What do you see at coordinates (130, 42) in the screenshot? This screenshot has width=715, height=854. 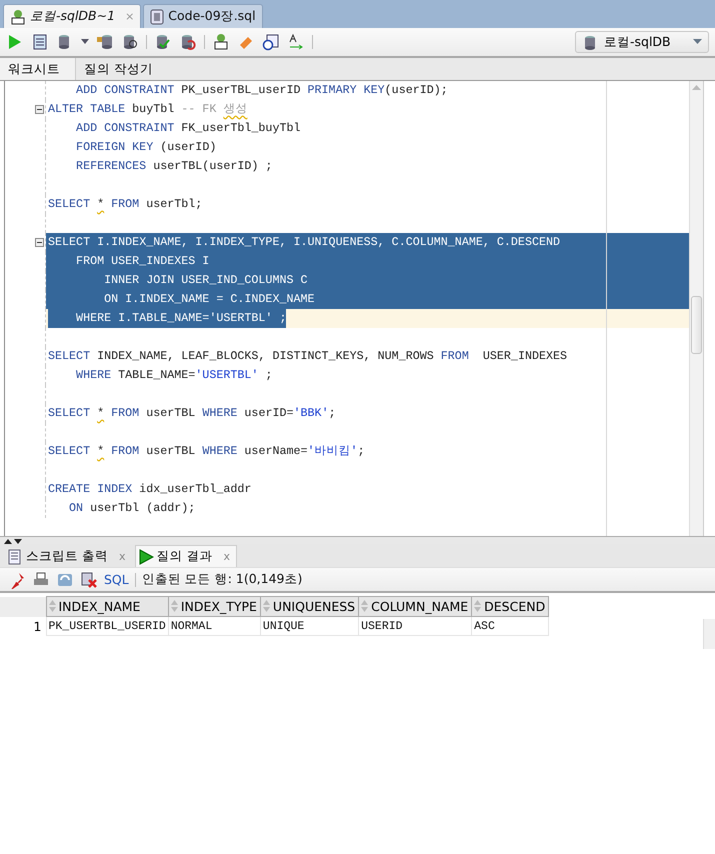 I see `search-icon` at bounding box center [130, 42].